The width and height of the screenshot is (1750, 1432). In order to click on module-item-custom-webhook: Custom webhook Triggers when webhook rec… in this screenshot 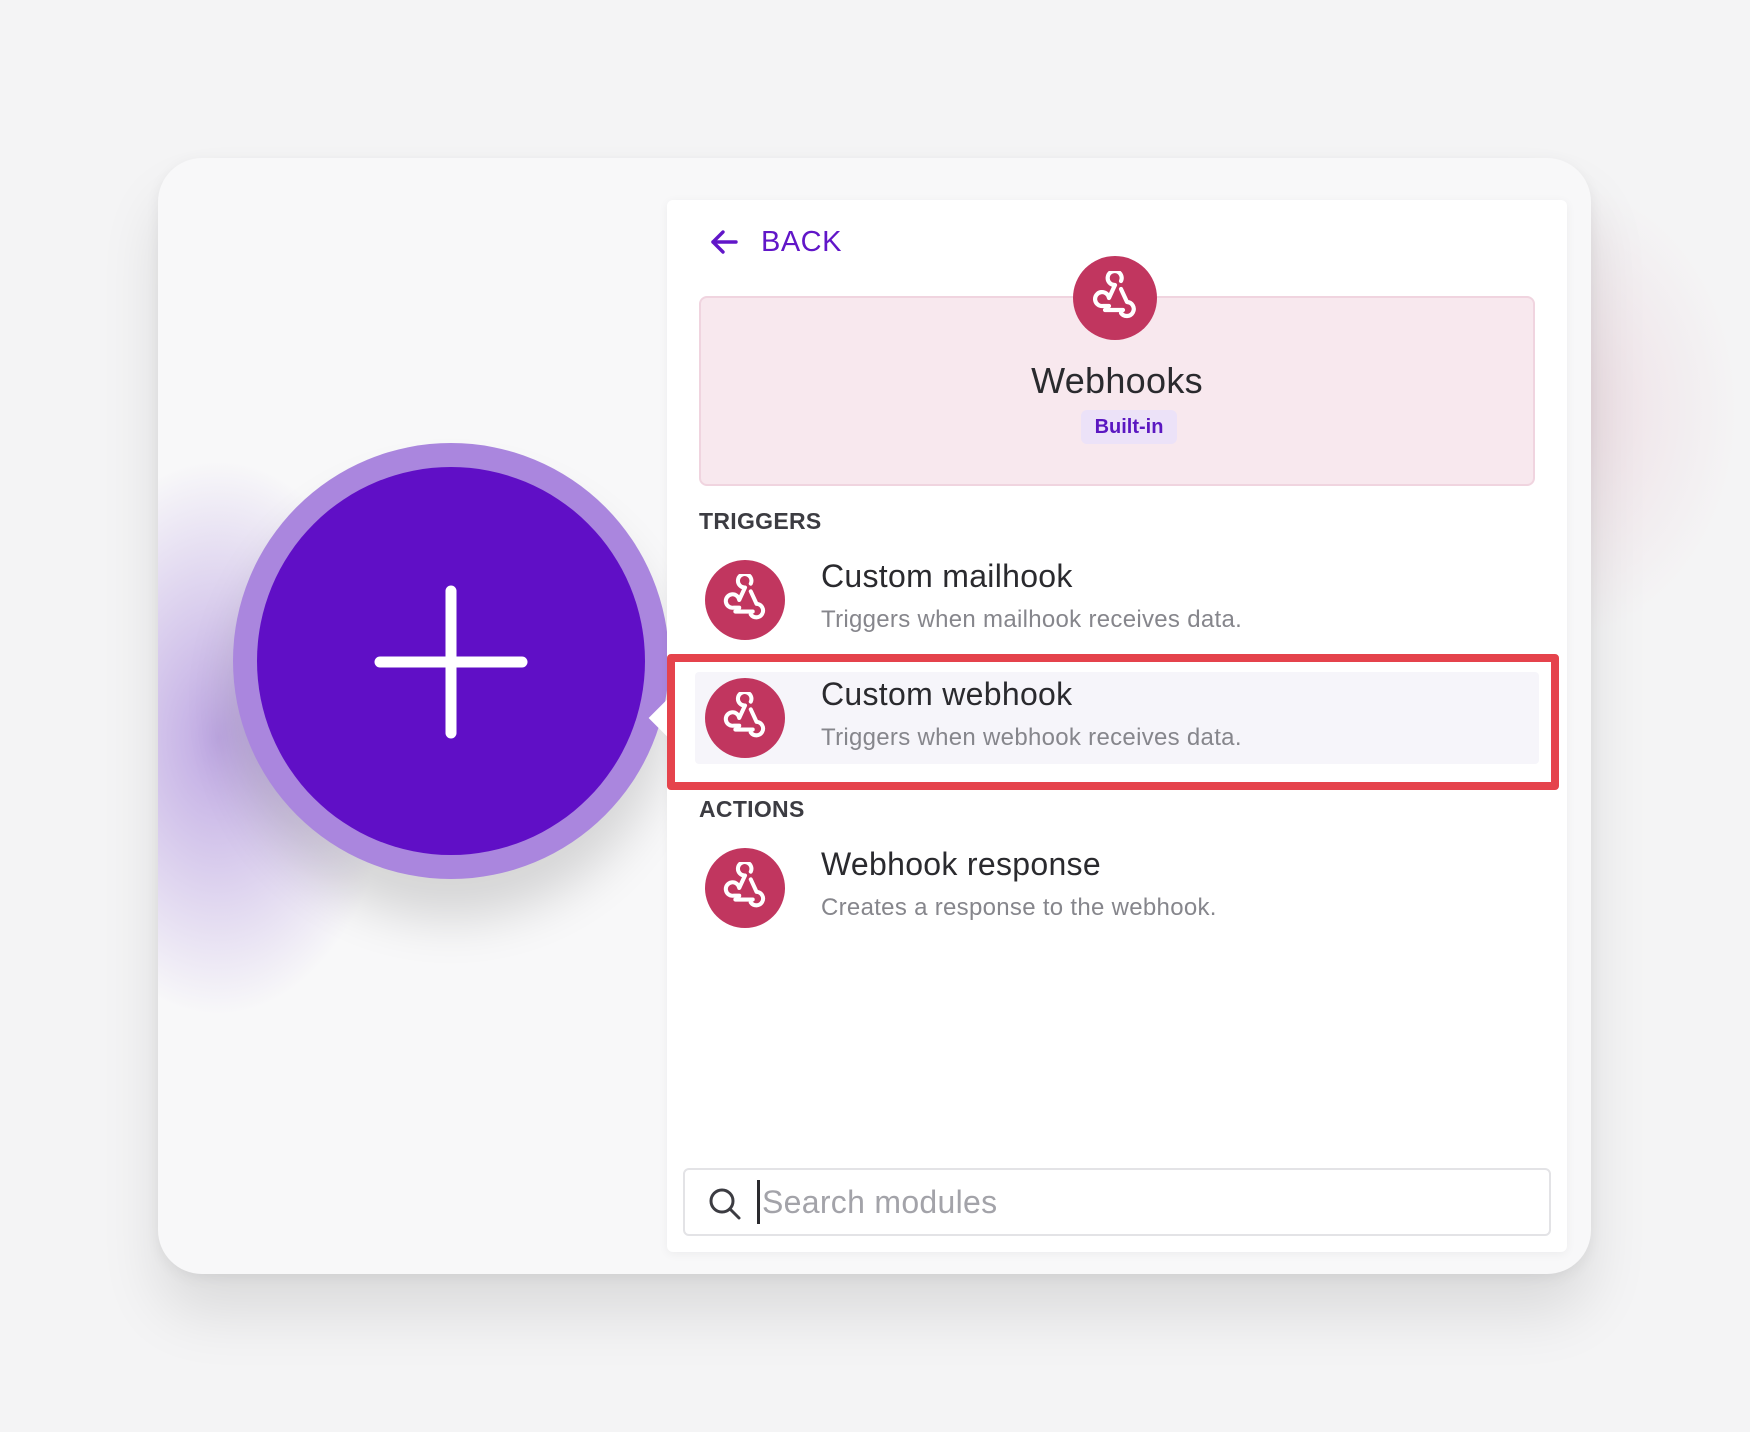, I will do `click(1117, 718)`.